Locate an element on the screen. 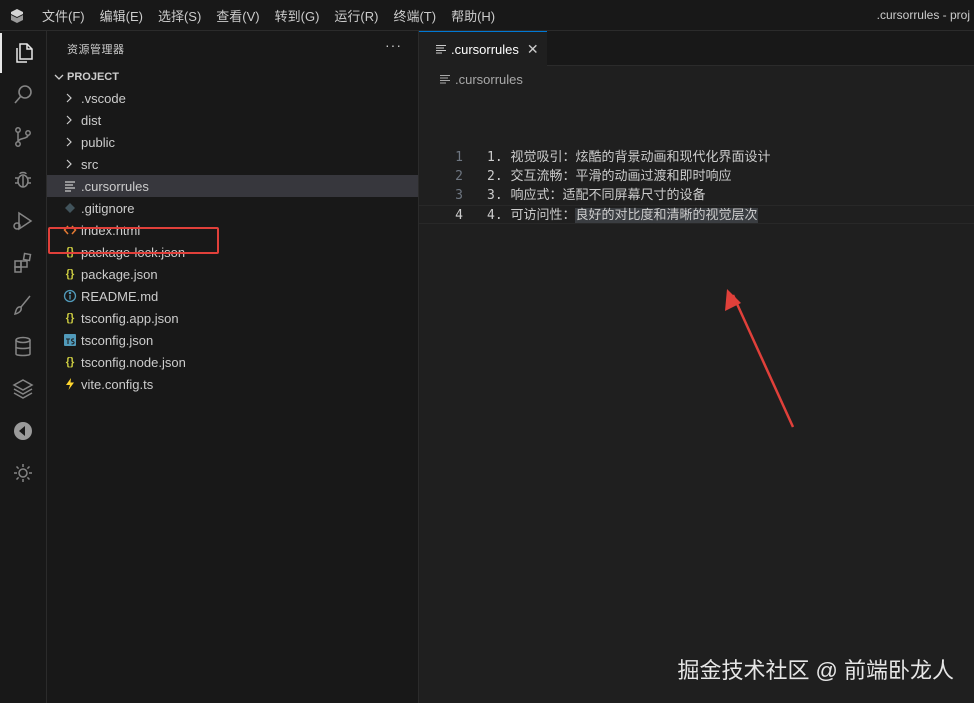  code-line: 2 2. 交互流畅：平滑的动画过渡和即时响应 is located at coordinates (696, 176).